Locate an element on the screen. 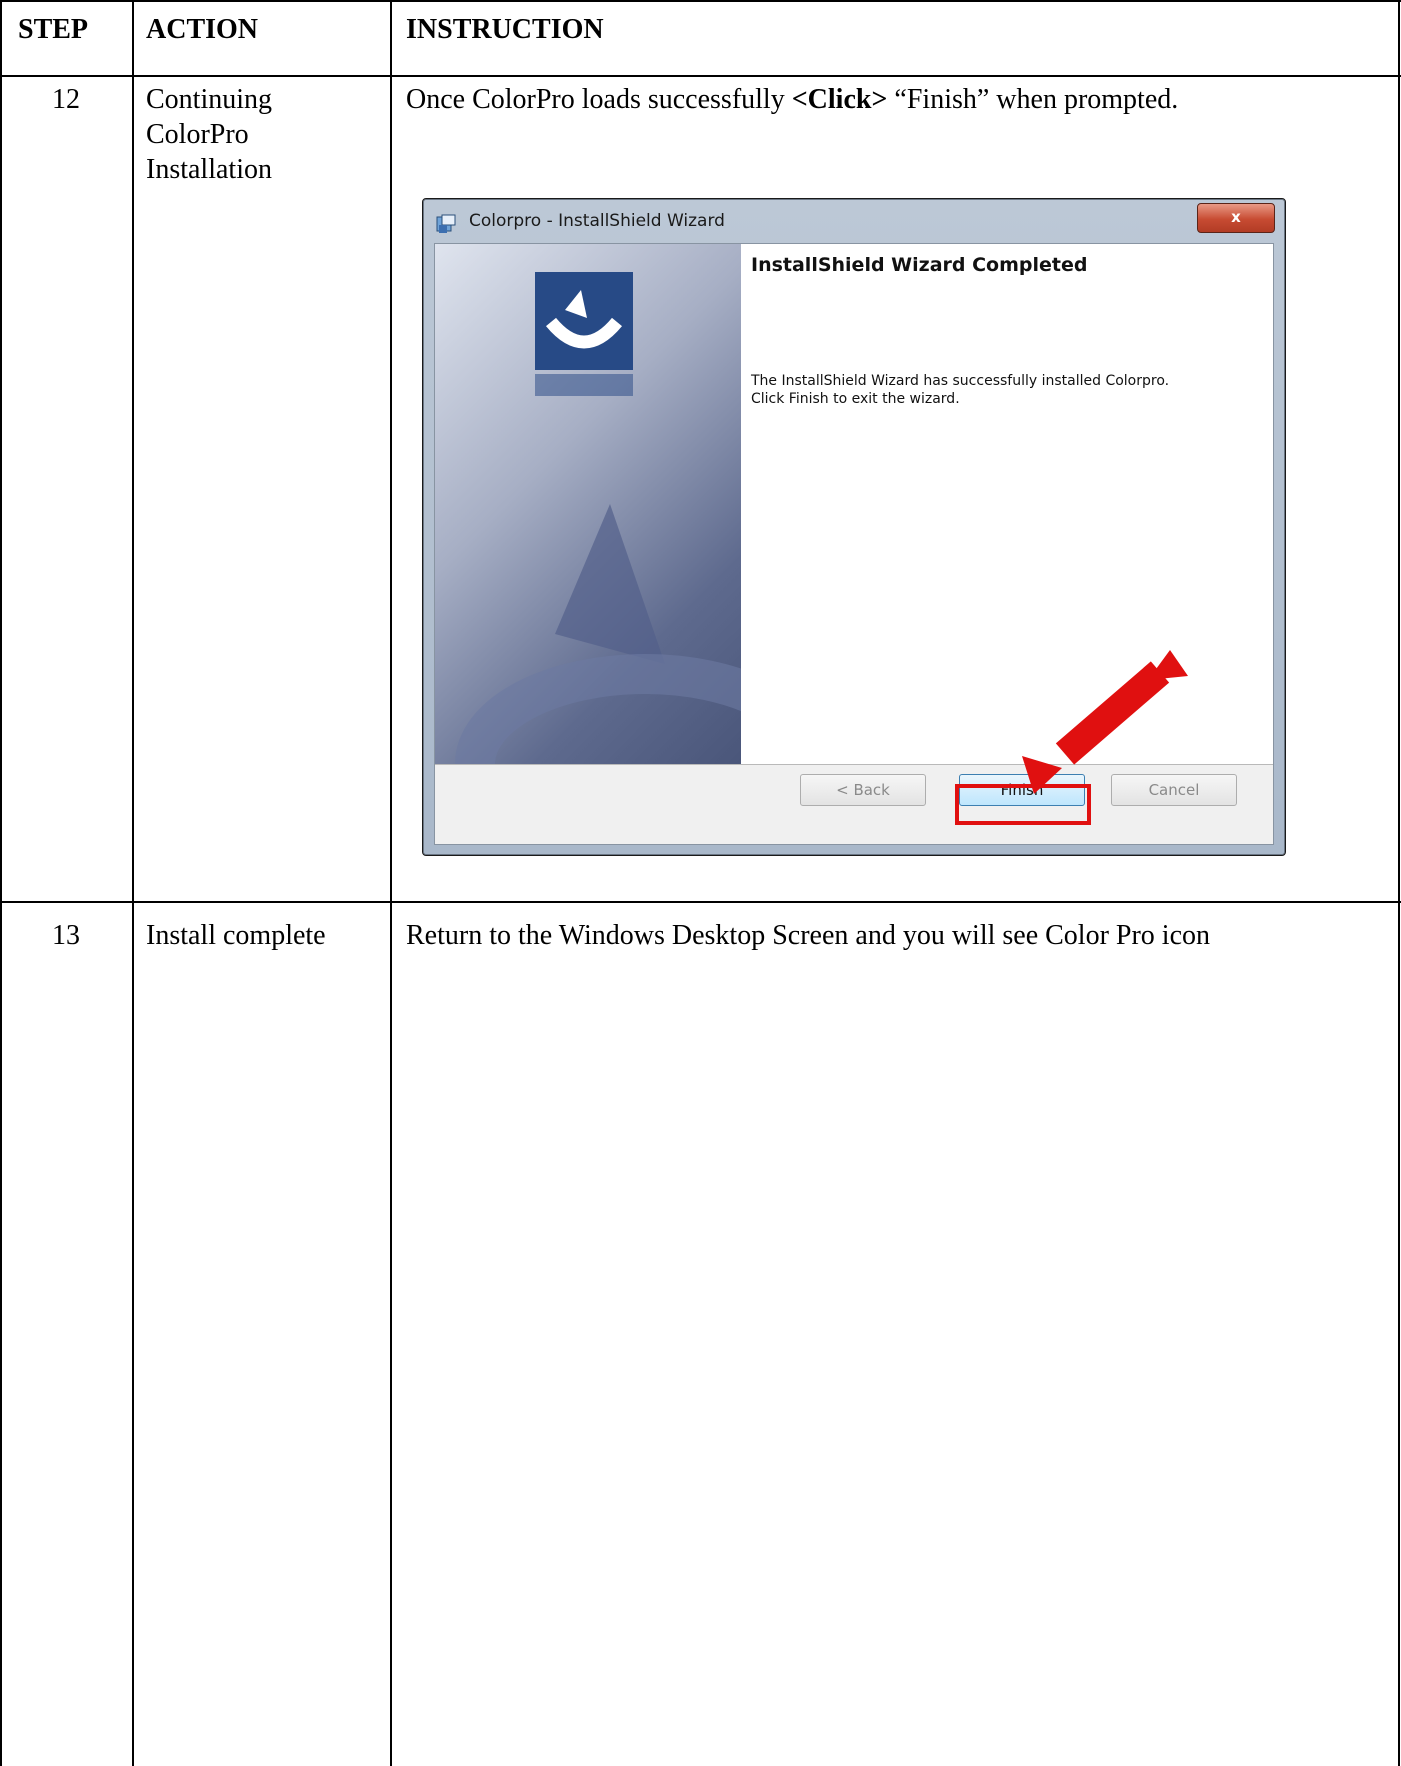 This screenshot has height=1766, width=1401. red-arrow-icon is located at coordinates (1105, 722).